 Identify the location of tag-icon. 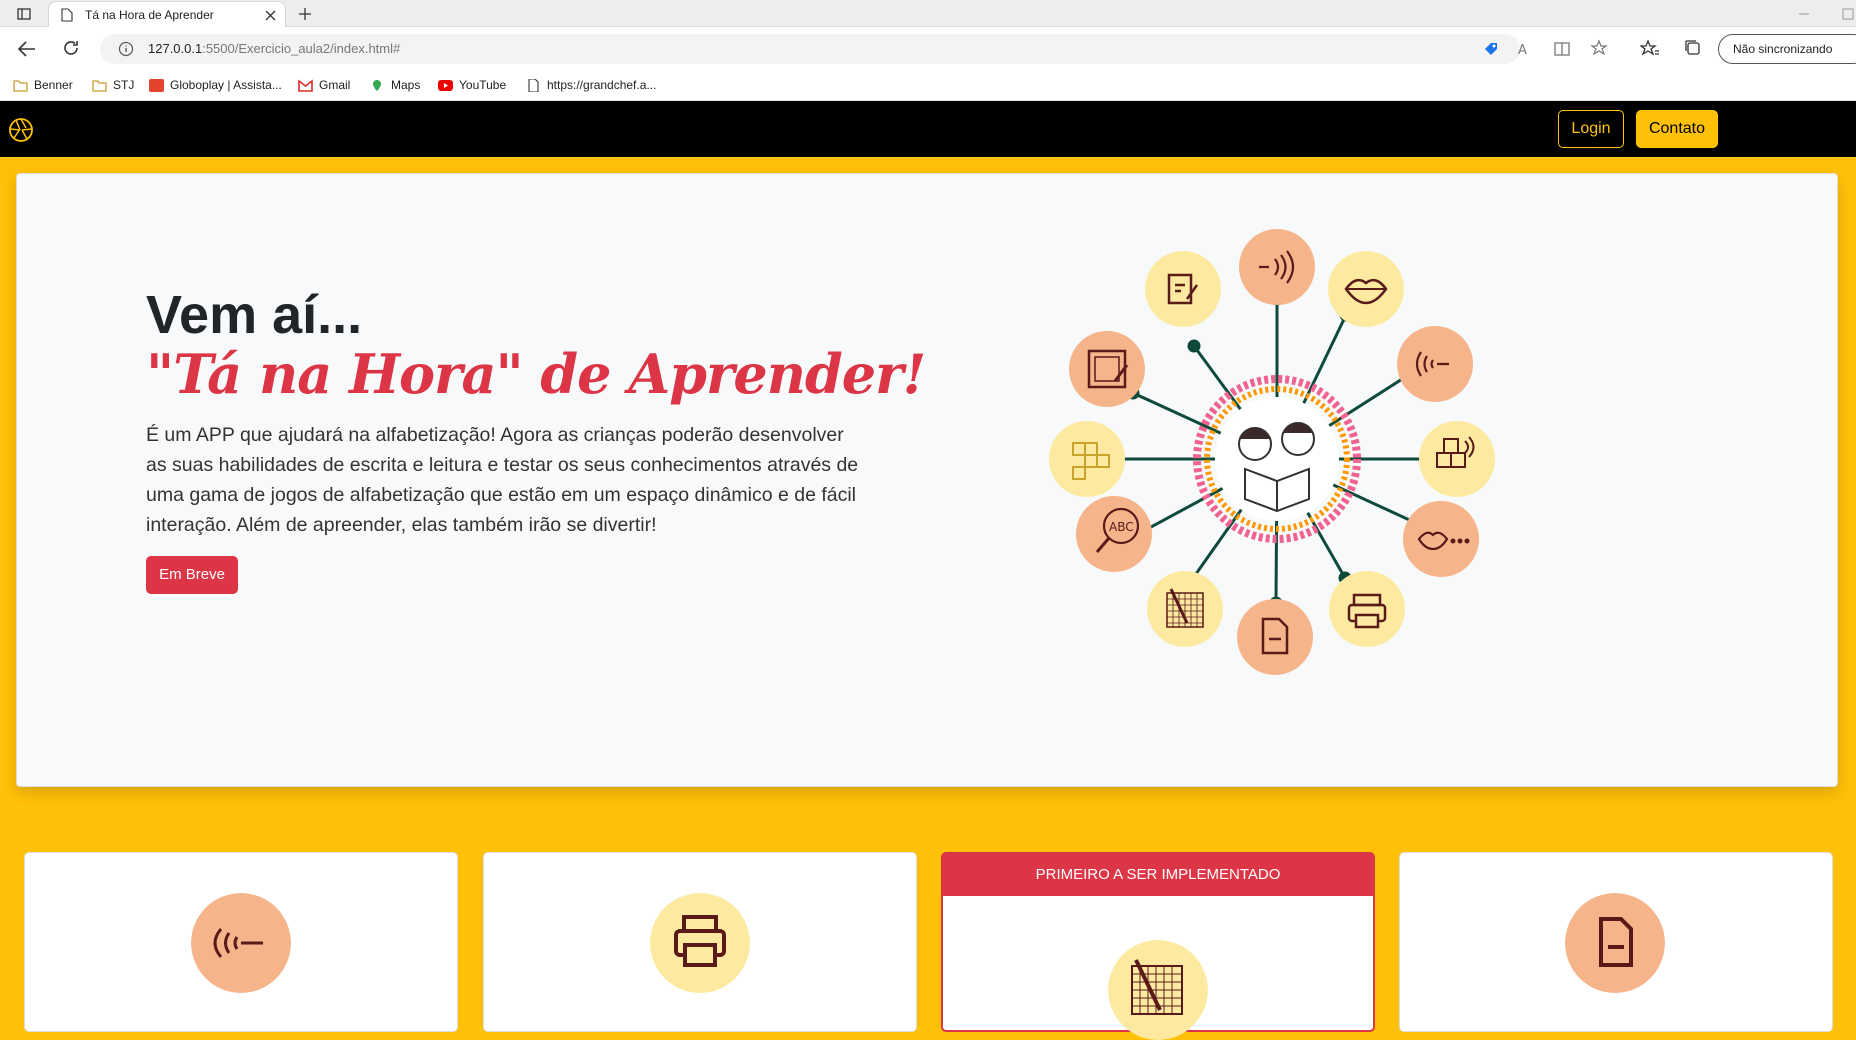
(1491, 49).